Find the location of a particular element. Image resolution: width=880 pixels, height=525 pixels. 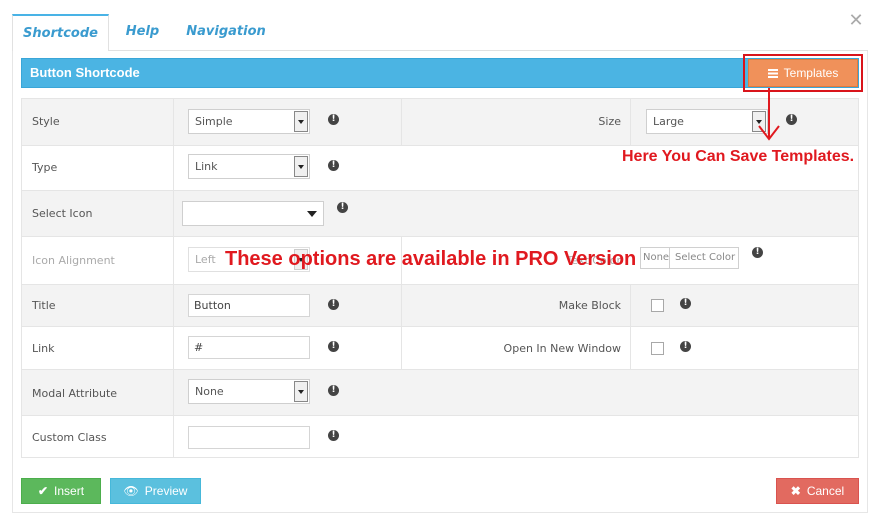

insert-button: ✔ Insert is located at coordinates (61, 491).